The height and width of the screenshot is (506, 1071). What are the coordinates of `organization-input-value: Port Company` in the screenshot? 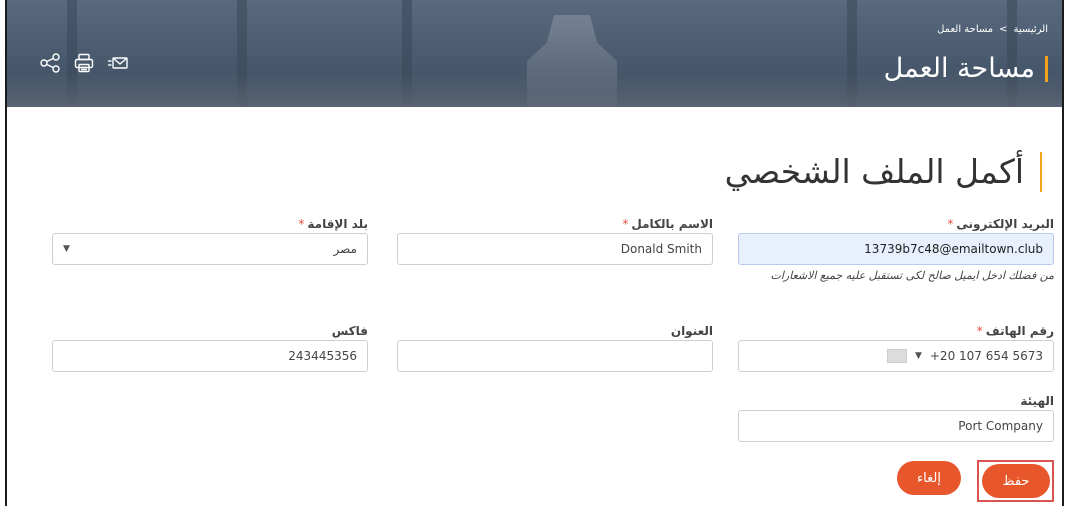 It's located at (1000, 426).